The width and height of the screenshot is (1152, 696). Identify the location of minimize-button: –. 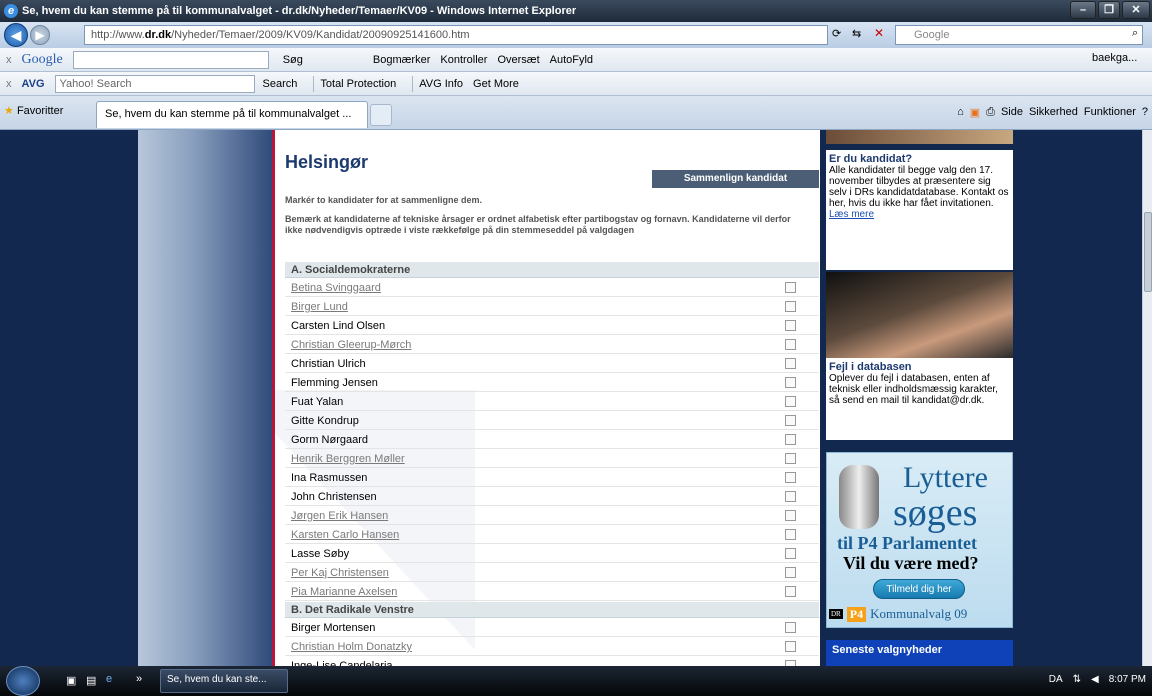
(1083, 10).